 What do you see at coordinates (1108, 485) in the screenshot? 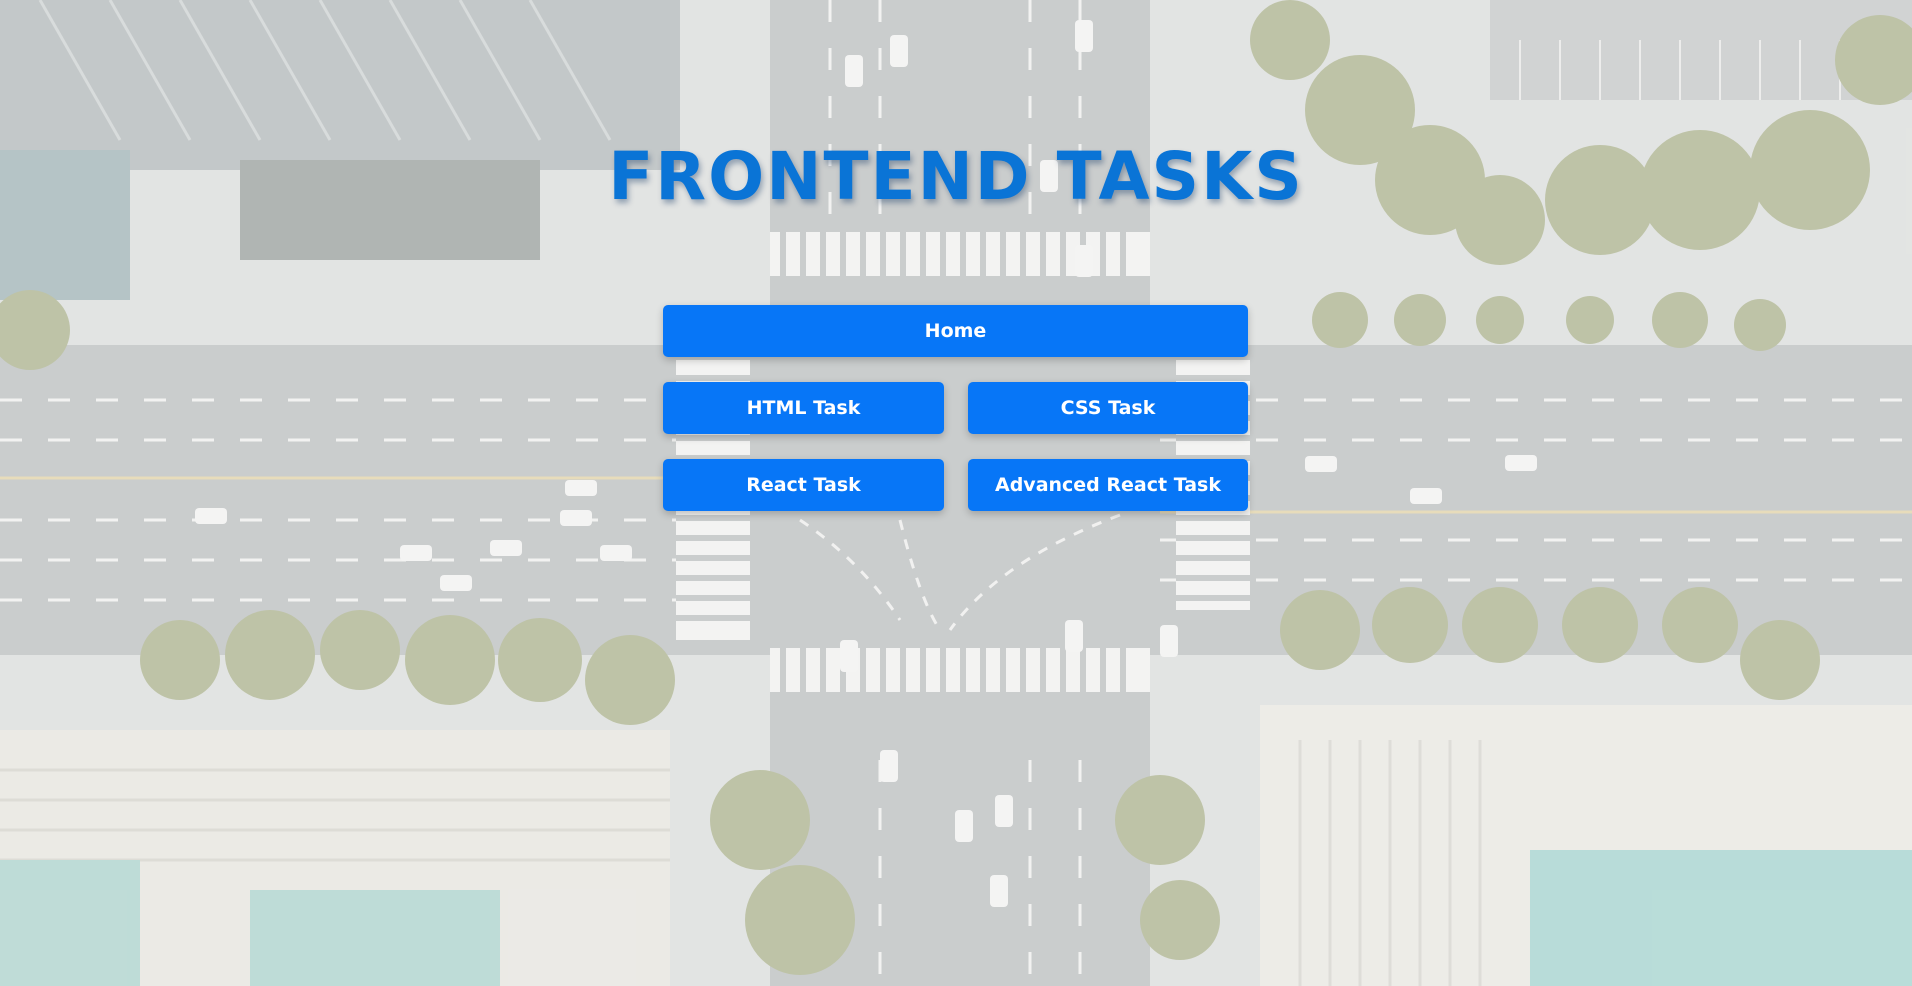
I see `advanced-react-task-button: Advanced React Task` at bounding box center [1108, 485].